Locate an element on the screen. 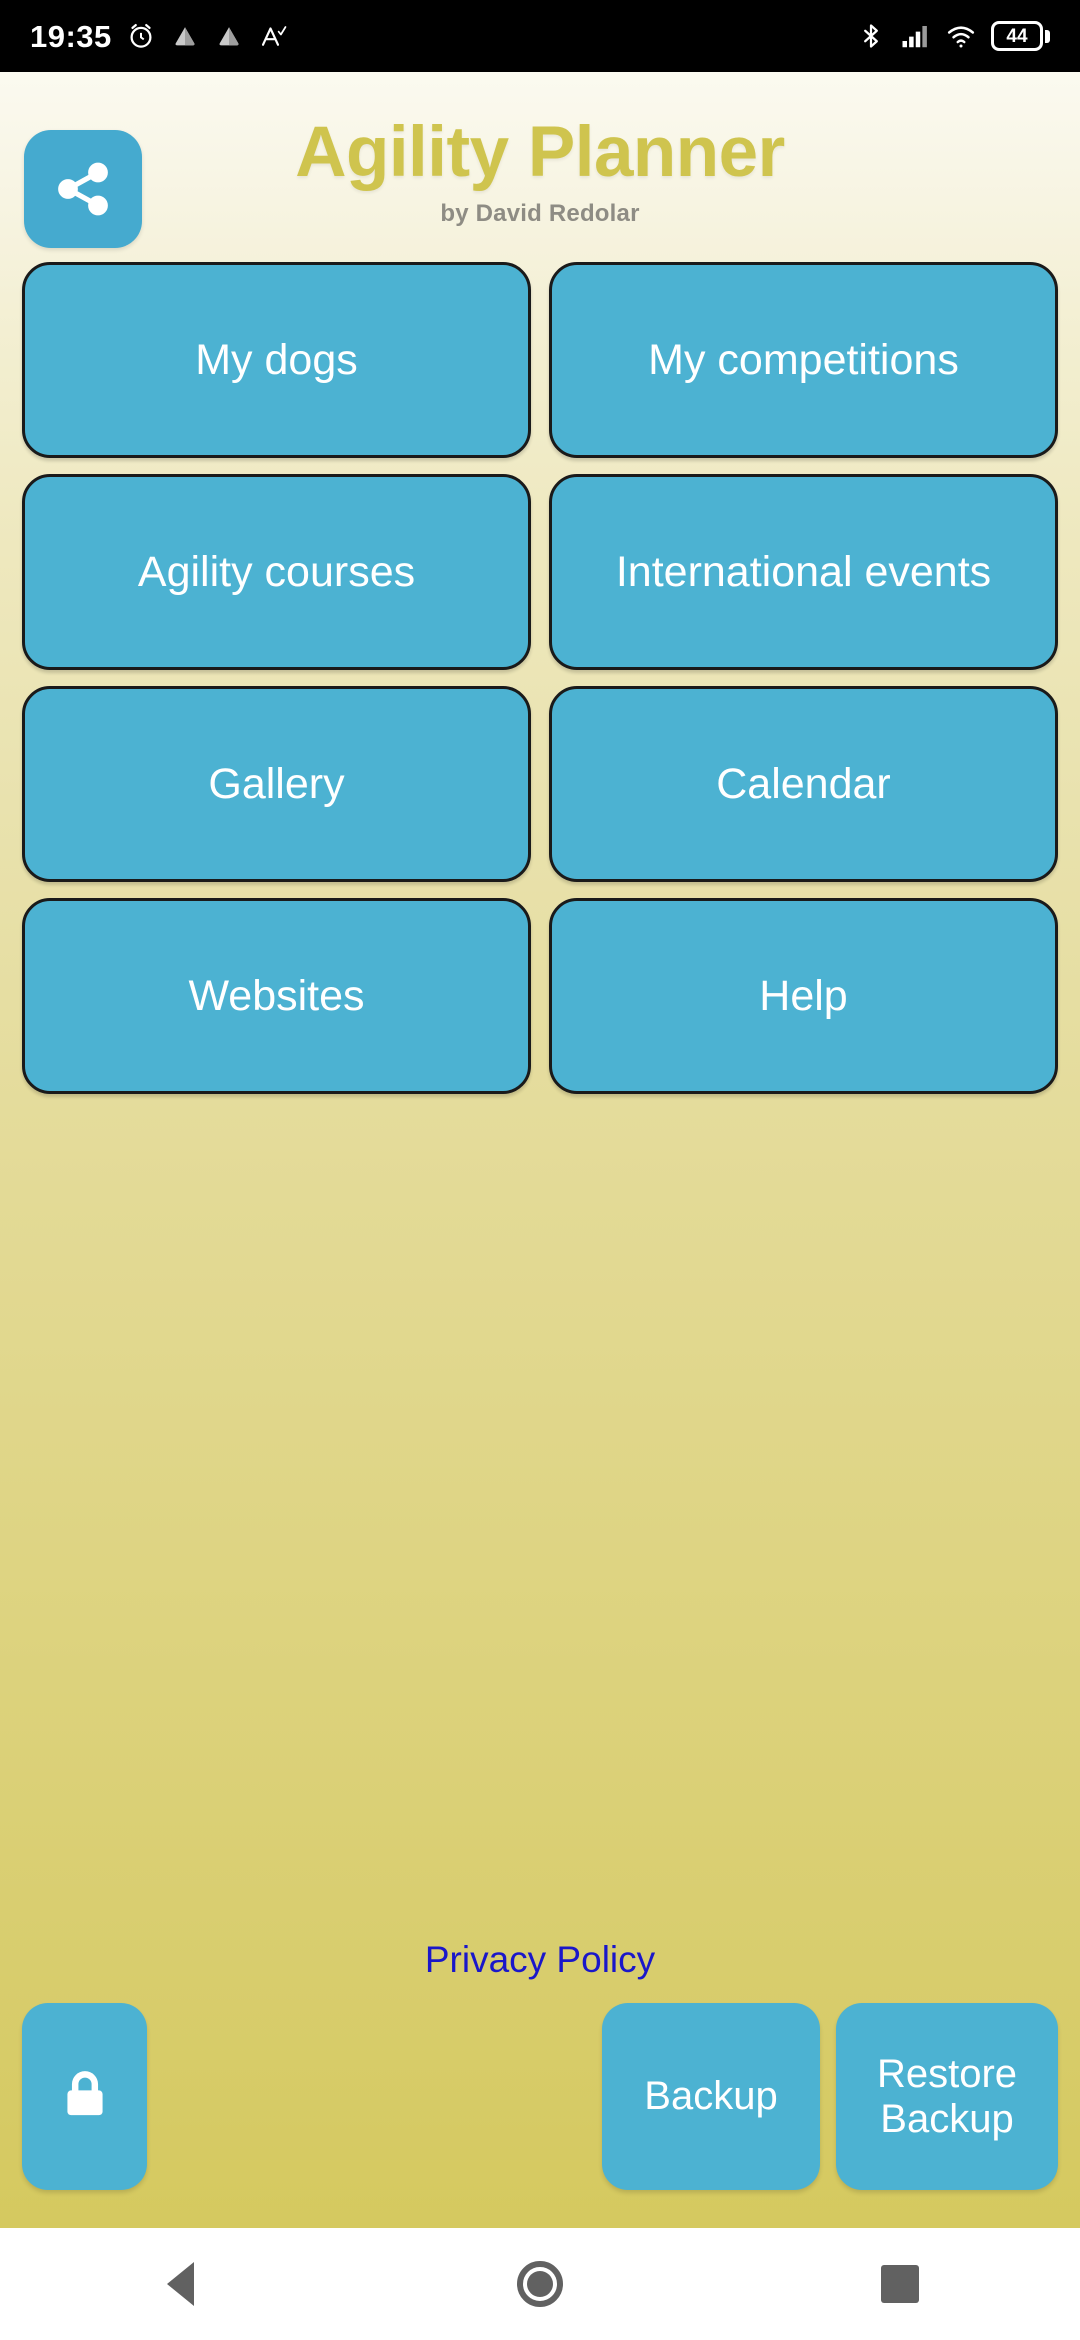 The height and width of the screenshot is (2340, 1080). a-check-icon is located at coordinates (273, 36).